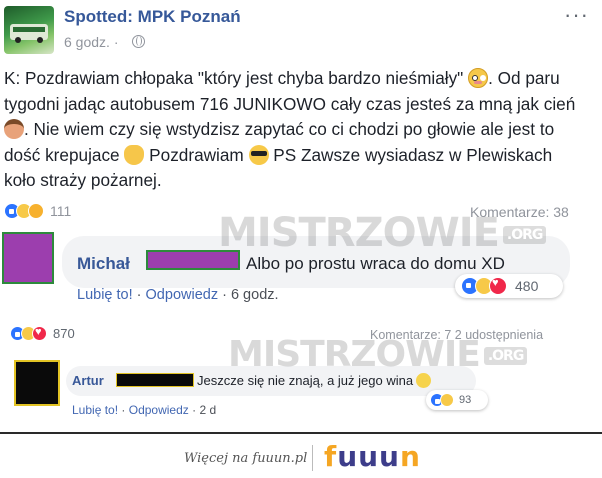  I want to click on comment-text: Jeszcze się nie znają, a już jego wina, so click(314, 380).